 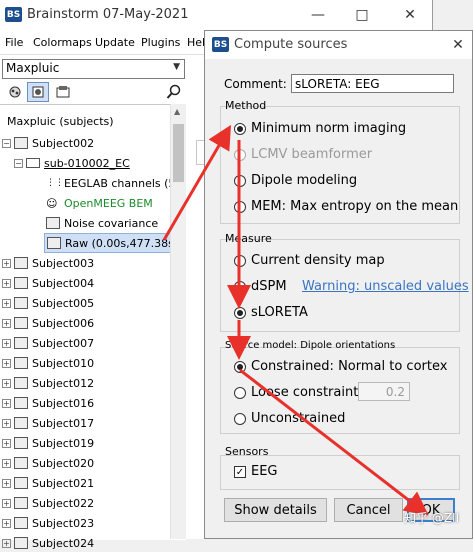 What do you see at coordinates (48, 143) in the screenshot?
I see `tree-subject002: − Subject002` at bounding box center [48, 143].